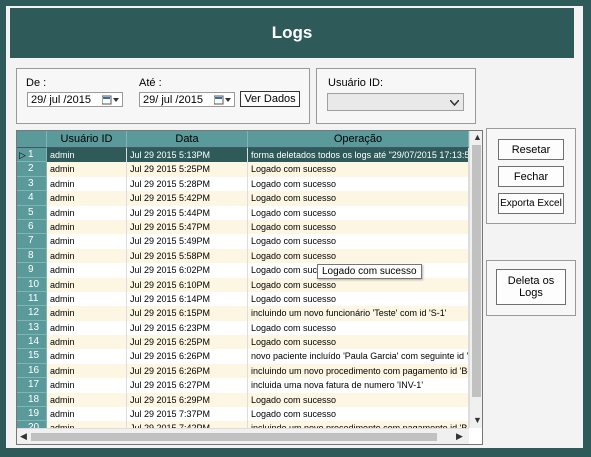 This screenshot has height=457, width=591. What do you see at coordinates (187, 155) in the screenshot?
I see `cell-data: Jul 29 2015 5:13PM` at bounding box center [187, 155].